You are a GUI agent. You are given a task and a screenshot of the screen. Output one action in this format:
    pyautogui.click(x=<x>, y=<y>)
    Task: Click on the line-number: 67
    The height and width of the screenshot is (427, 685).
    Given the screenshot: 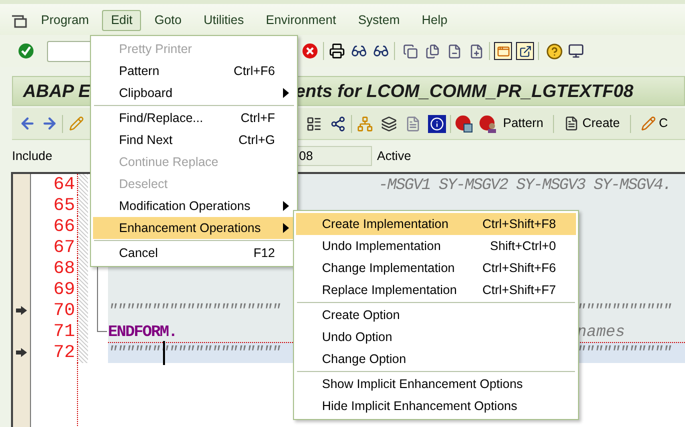 What is the action you would take?
    pyautogui.click(x=64, y=247)
    